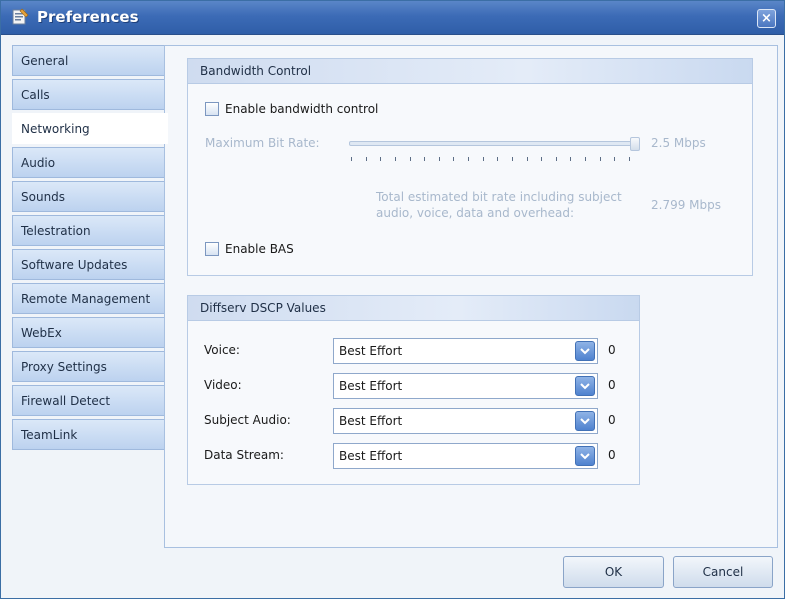 This screenshot has height=599, width=785. I want to click on title-bar: Preferences ×, so click(392, 18).